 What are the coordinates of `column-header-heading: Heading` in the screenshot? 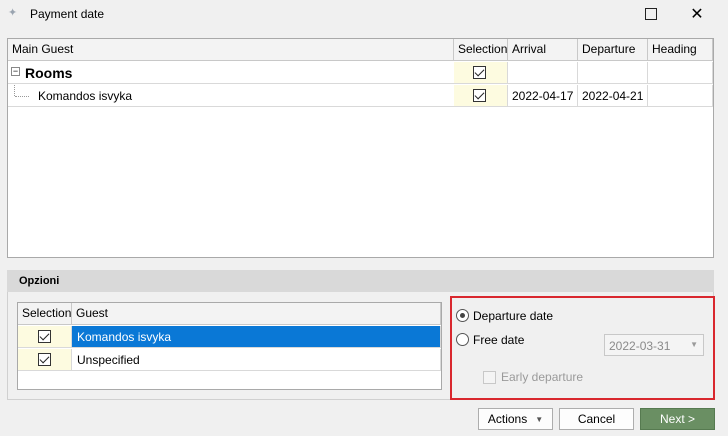 It's located at (680, 50).